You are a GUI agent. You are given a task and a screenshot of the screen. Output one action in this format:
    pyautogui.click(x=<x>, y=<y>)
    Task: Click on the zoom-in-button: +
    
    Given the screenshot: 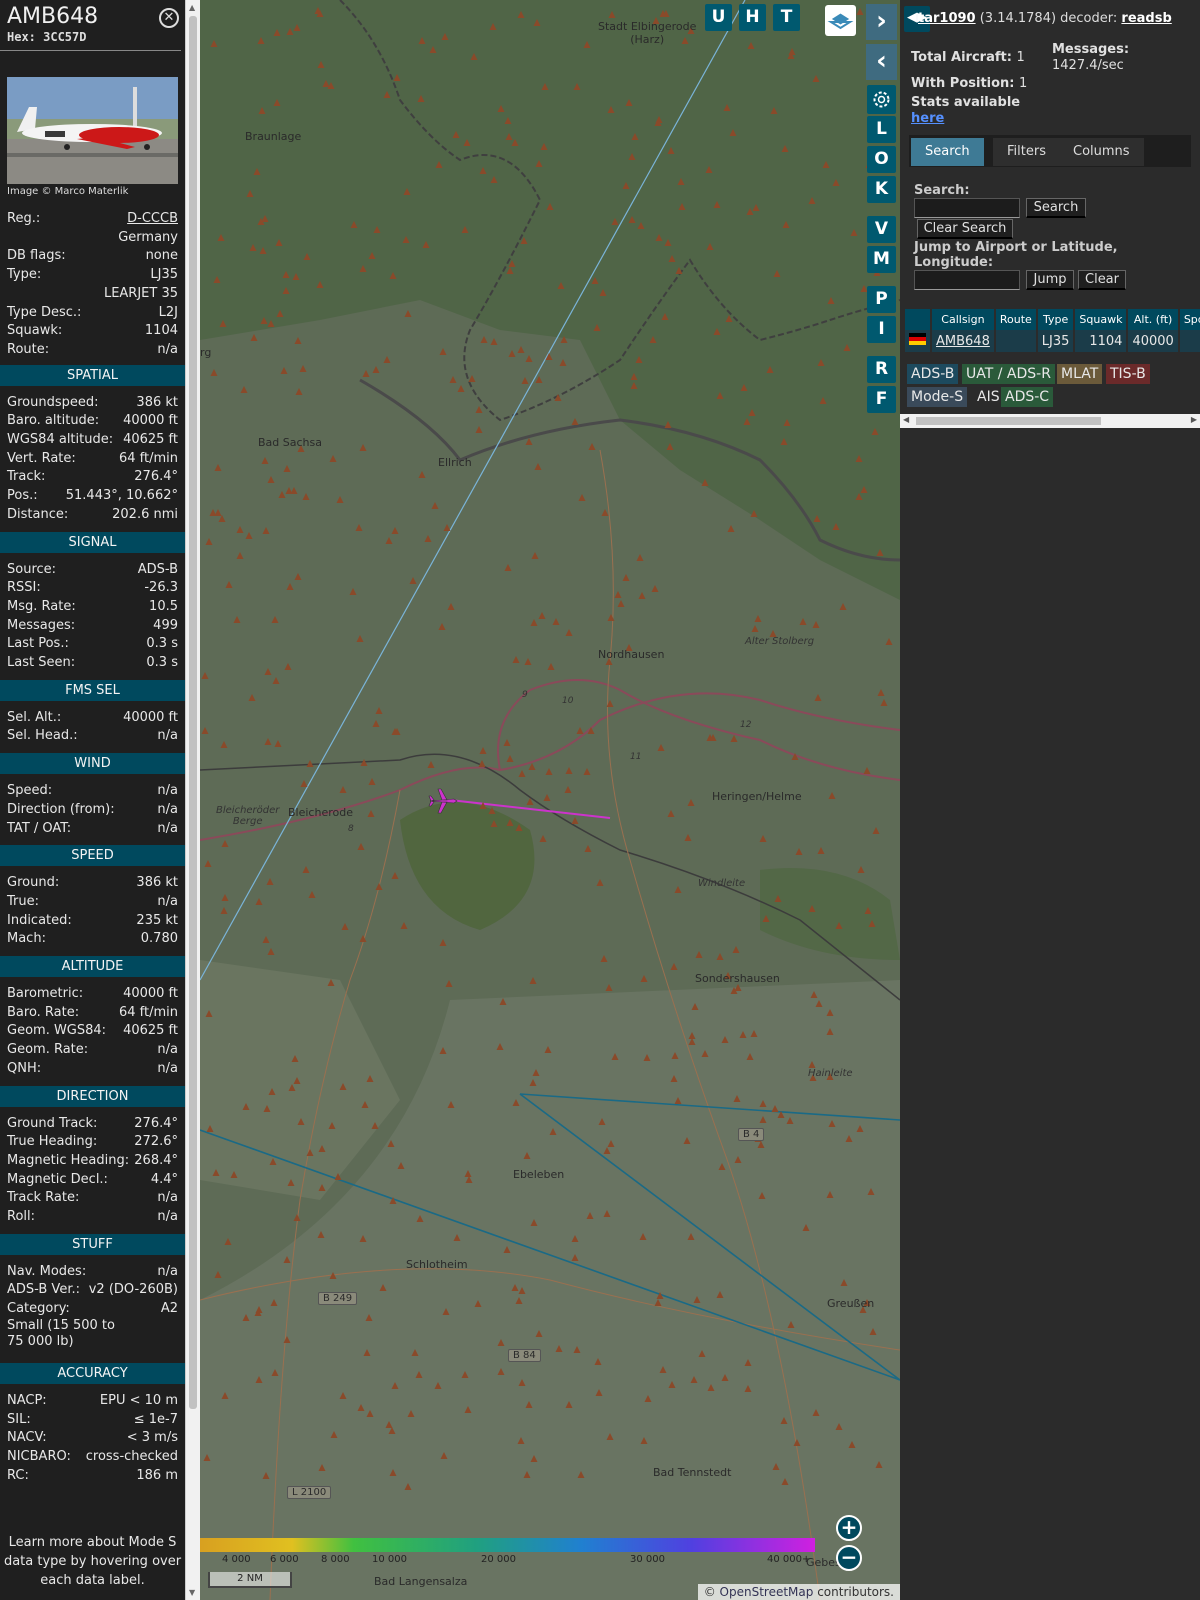 What is the action you would take?
    pyautogui.click(x=849, y=1528)
    